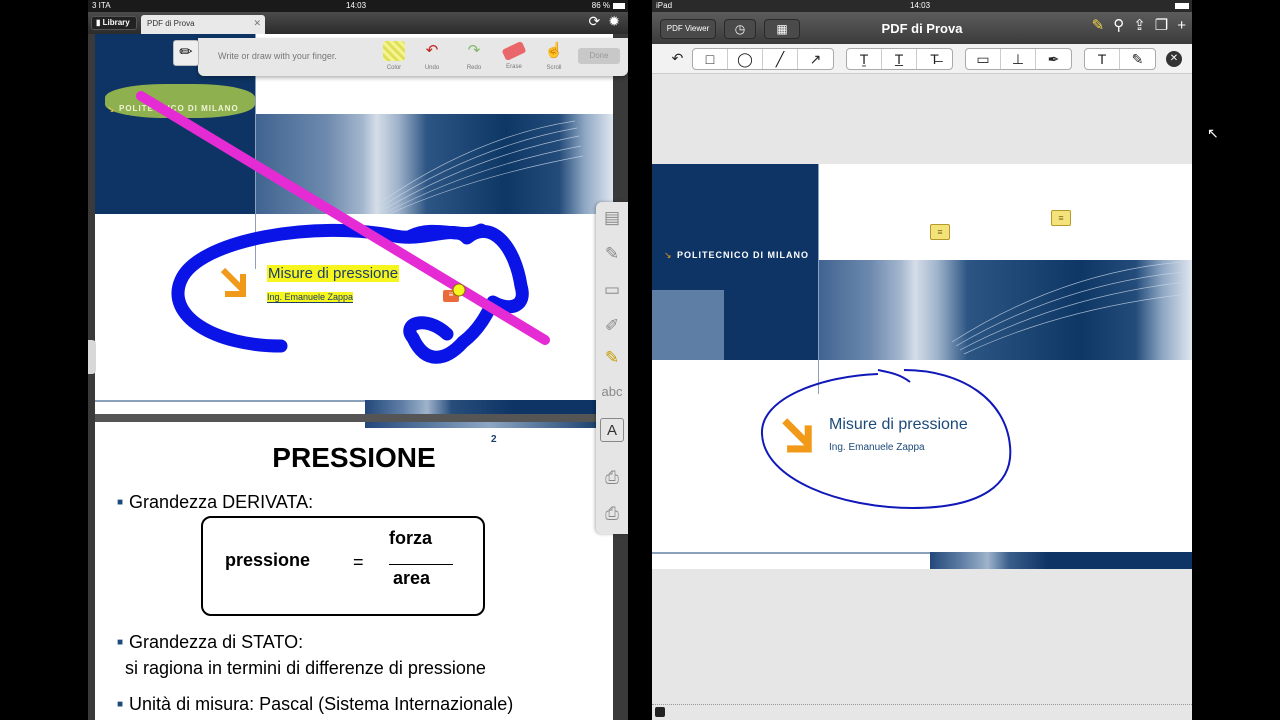 This screenshot has width=1280, height=720. What do you see at coordinates (186, 53) in the screenshot?
I see `pencil-mode-icon: ✏` at bounding box center [186, 53].